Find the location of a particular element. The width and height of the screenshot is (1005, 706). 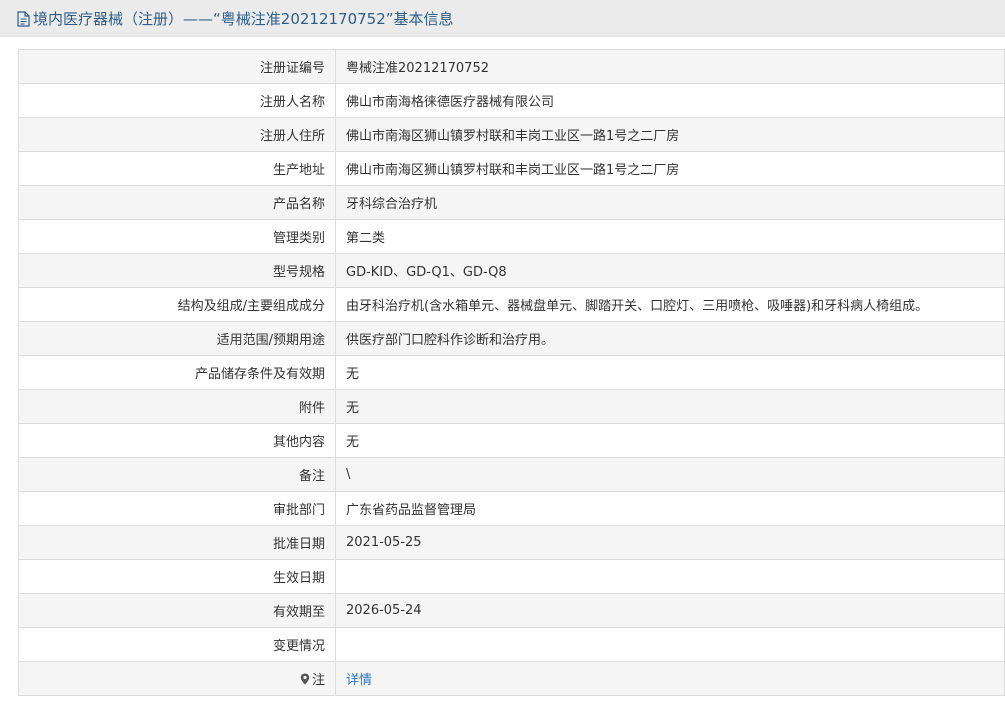

table-row: 产品储存条件及有效期 无 is located at coordinates (511, 372).